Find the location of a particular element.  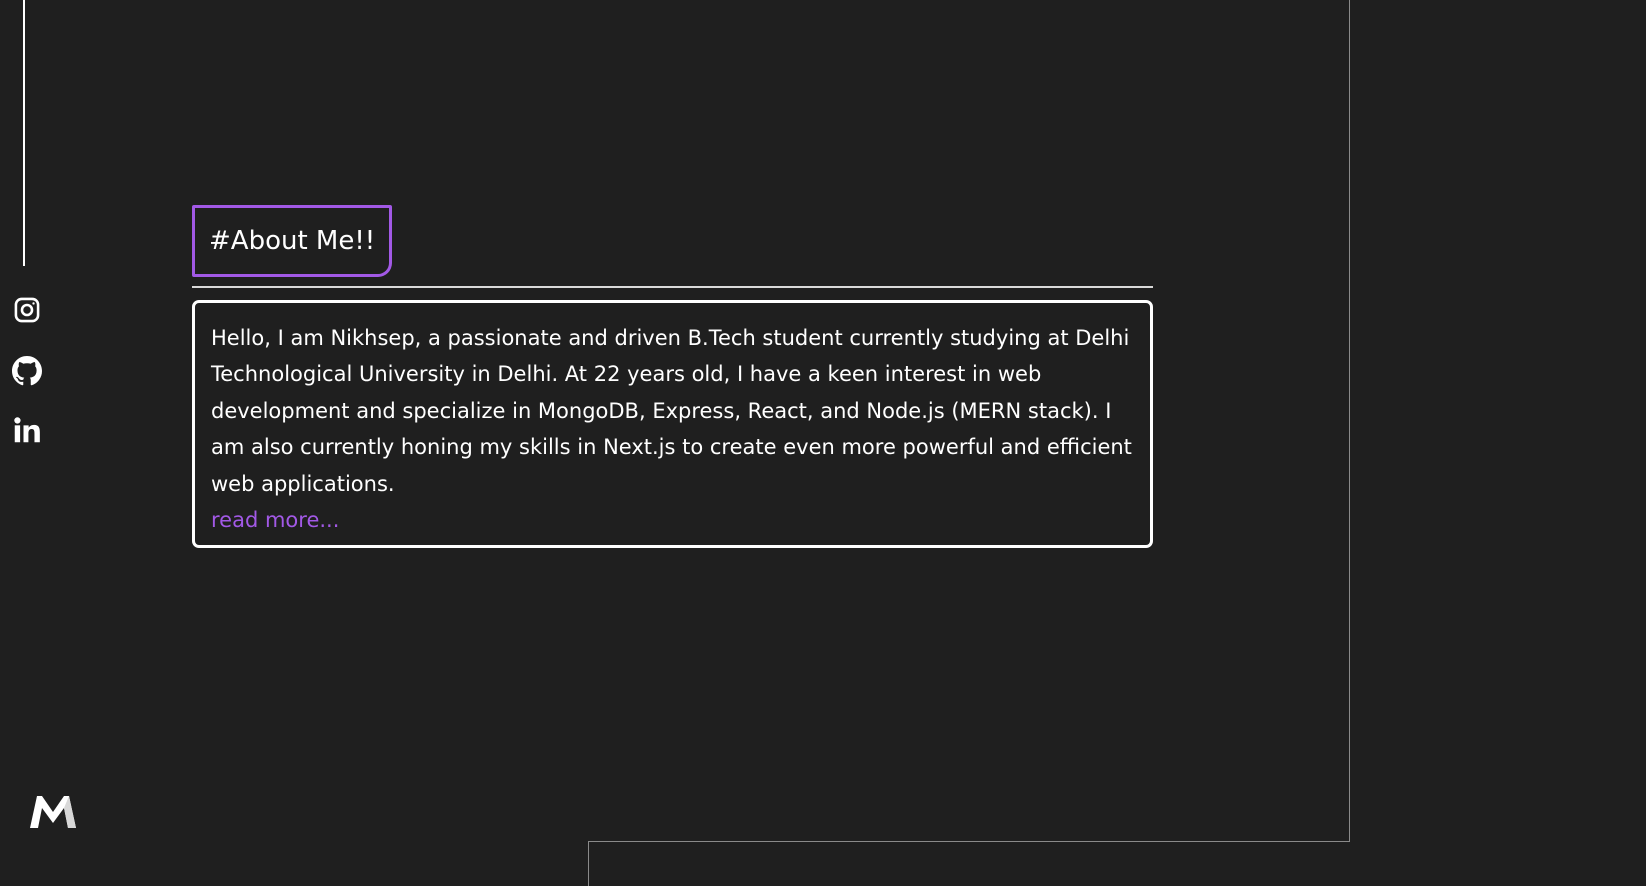

github-link is located at coordinates (27, 371).